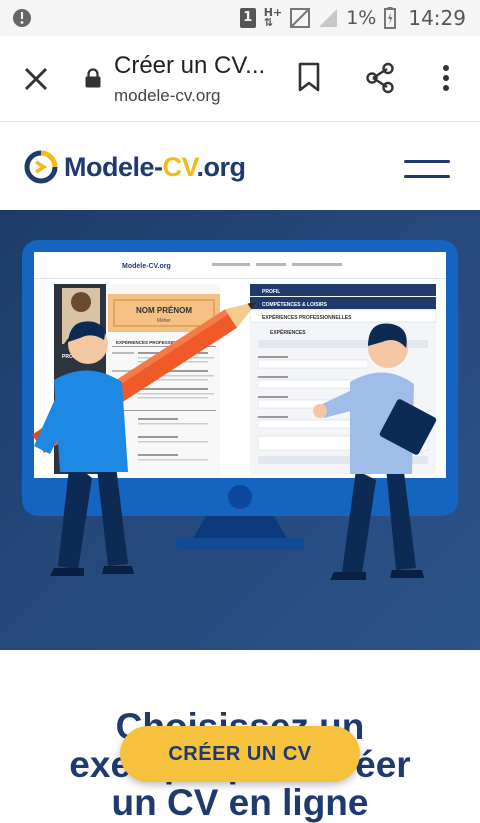  What do you see at coordinates (93, 78) in the screenshot?
I see `lock-icon` at bounding box center [93, 78].